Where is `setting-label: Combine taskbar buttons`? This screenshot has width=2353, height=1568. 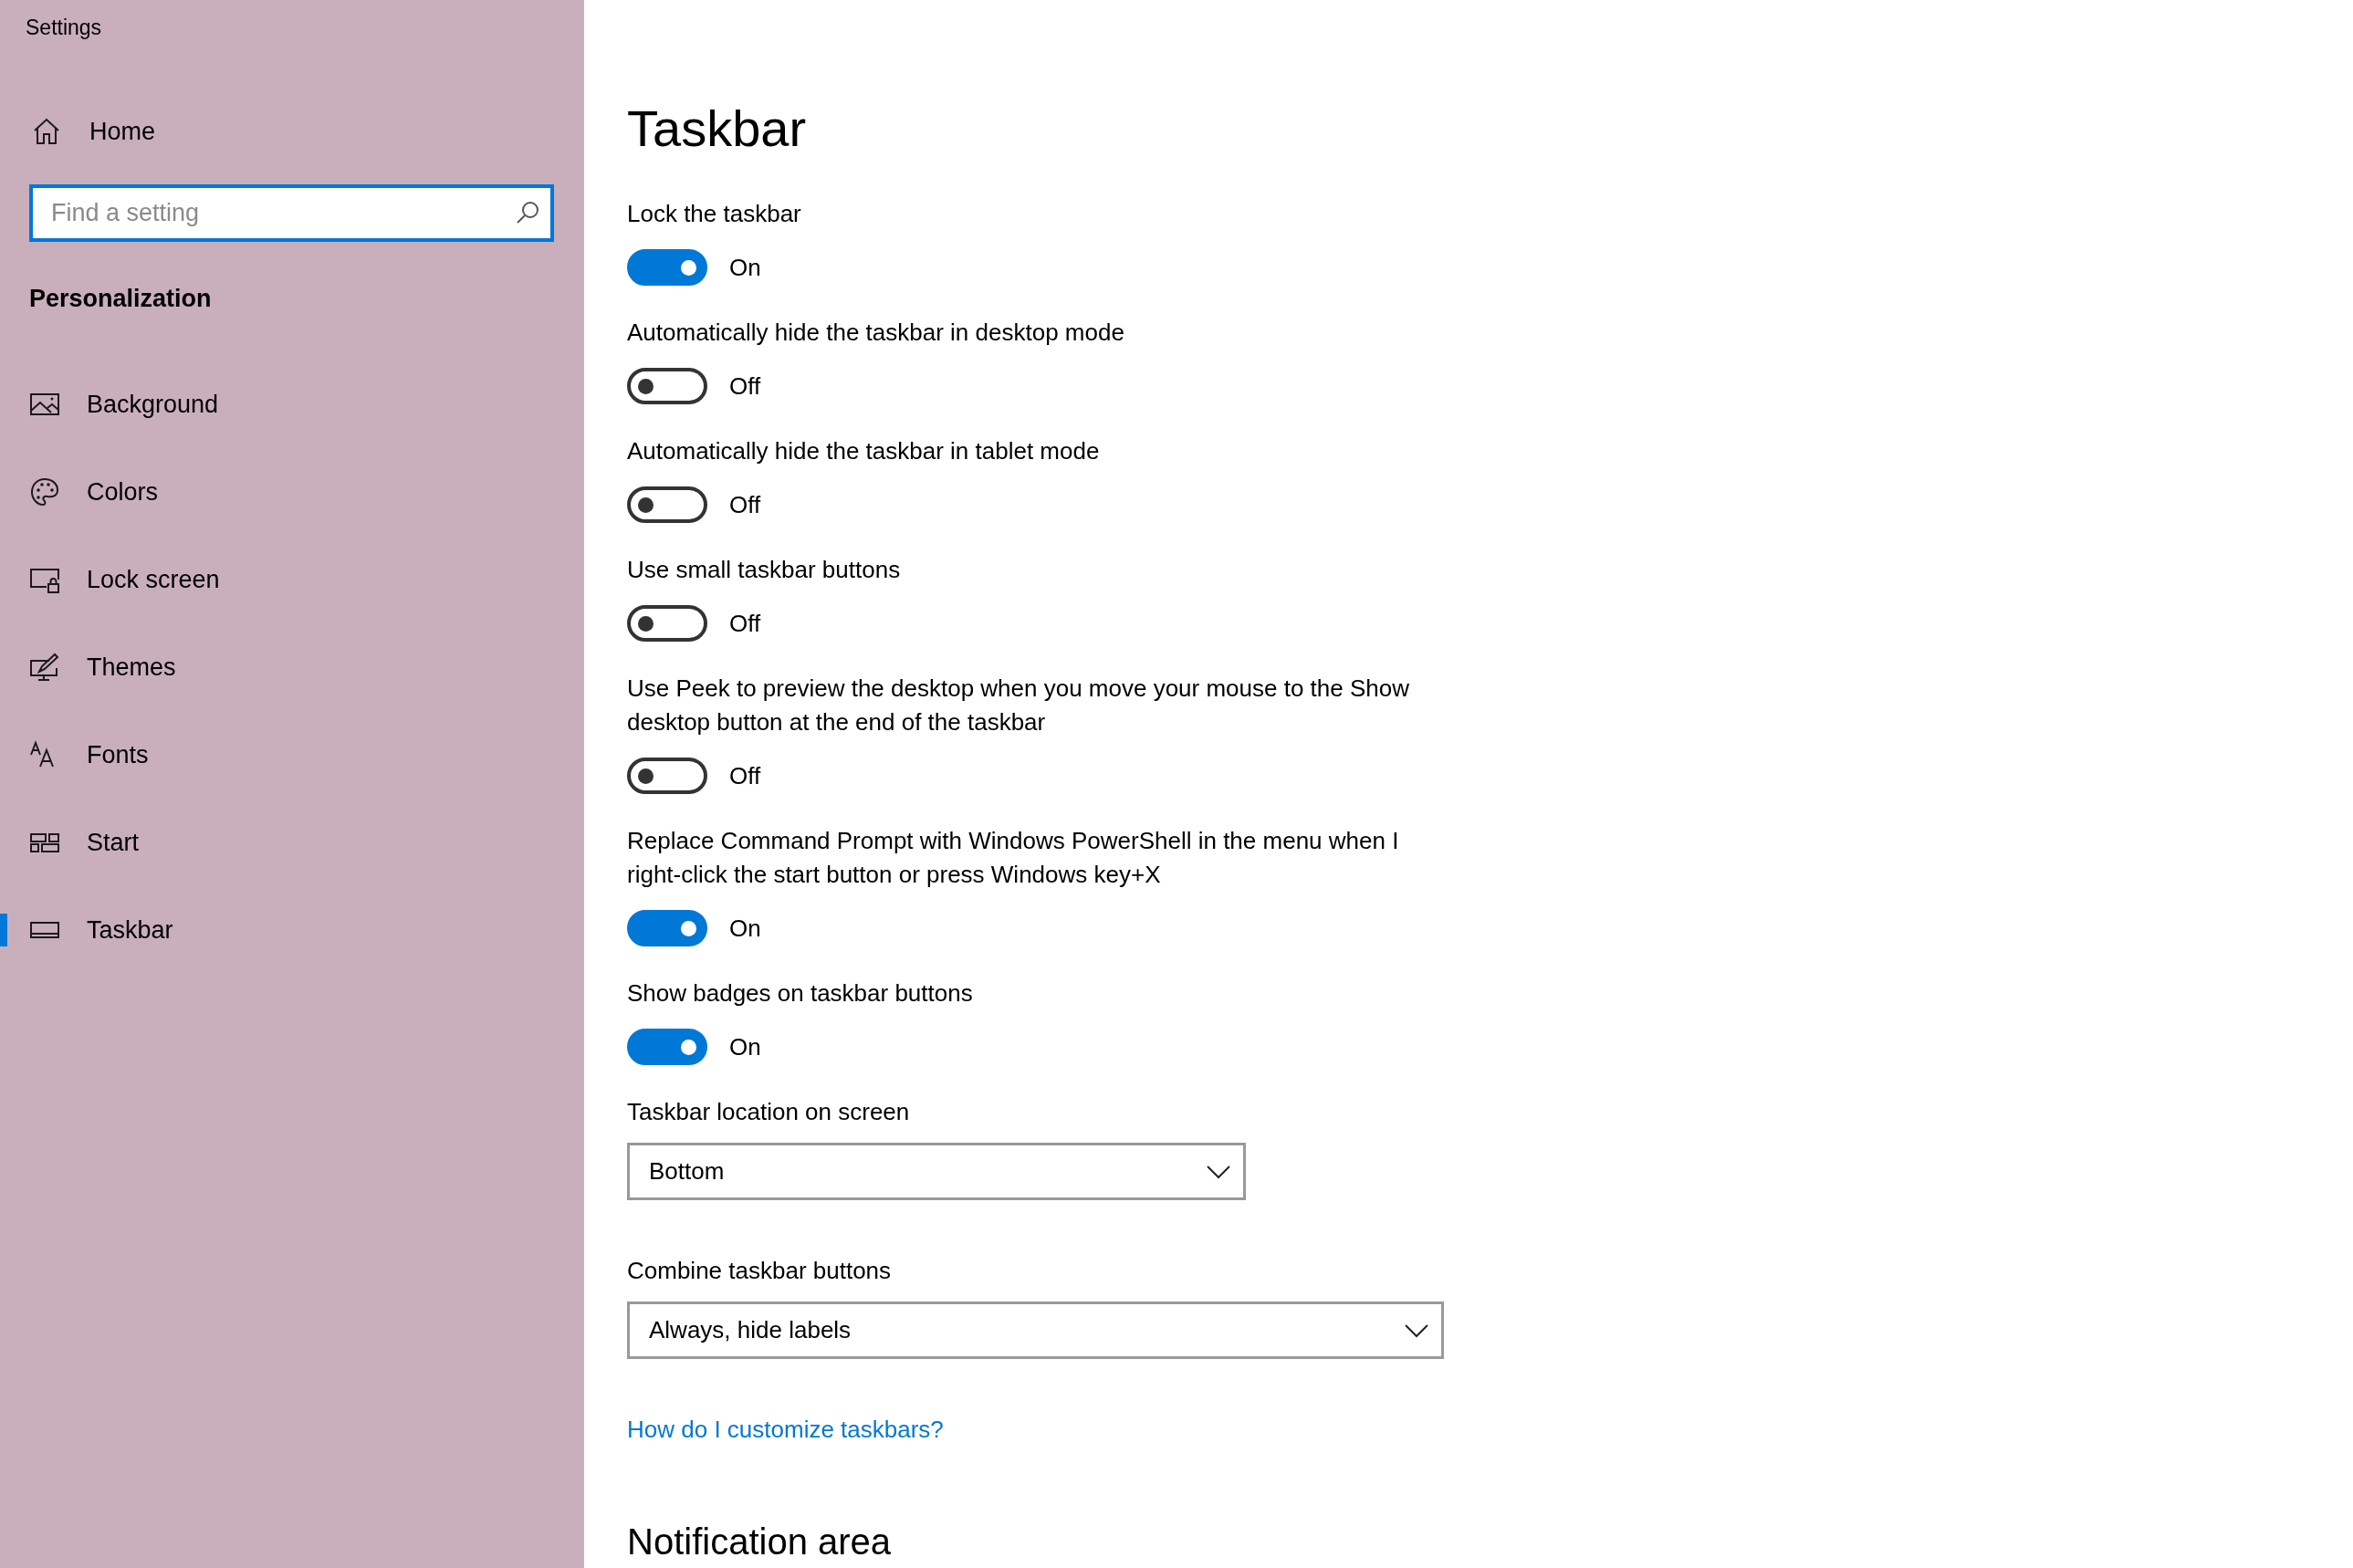
setting-label: Combine taskbar buttons is located at coordinates (760, 1271).